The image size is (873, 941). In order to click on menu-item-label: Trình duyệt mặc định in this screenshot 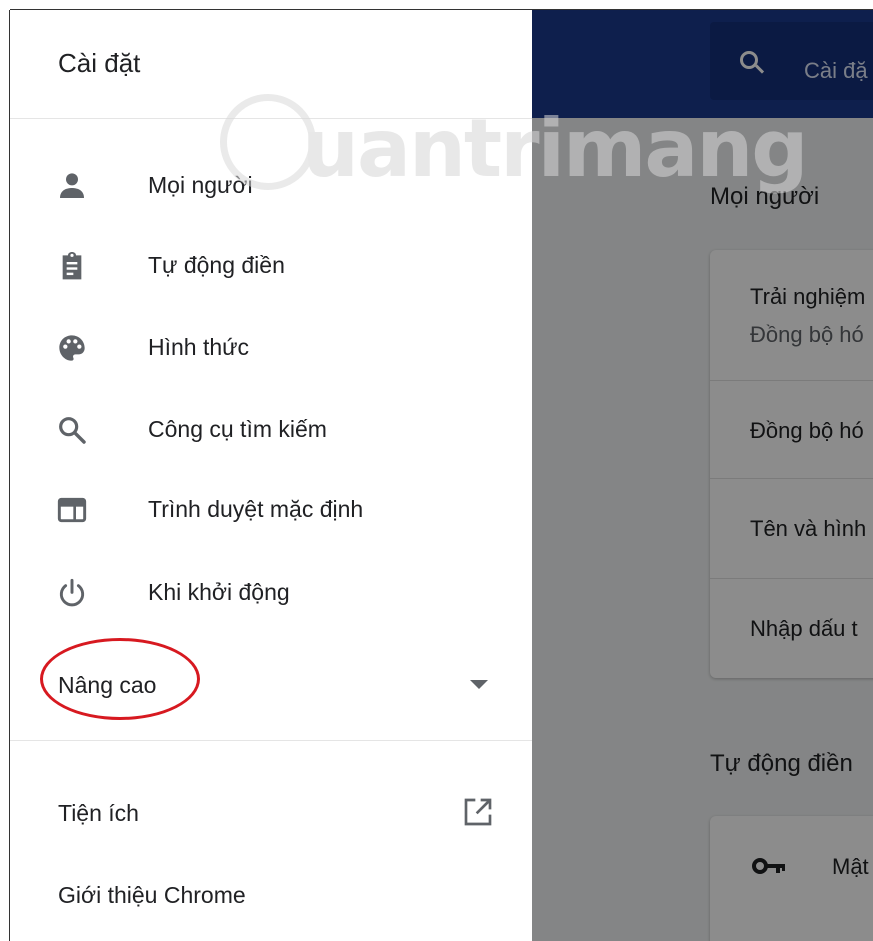, I will do `click(256, 509)`.